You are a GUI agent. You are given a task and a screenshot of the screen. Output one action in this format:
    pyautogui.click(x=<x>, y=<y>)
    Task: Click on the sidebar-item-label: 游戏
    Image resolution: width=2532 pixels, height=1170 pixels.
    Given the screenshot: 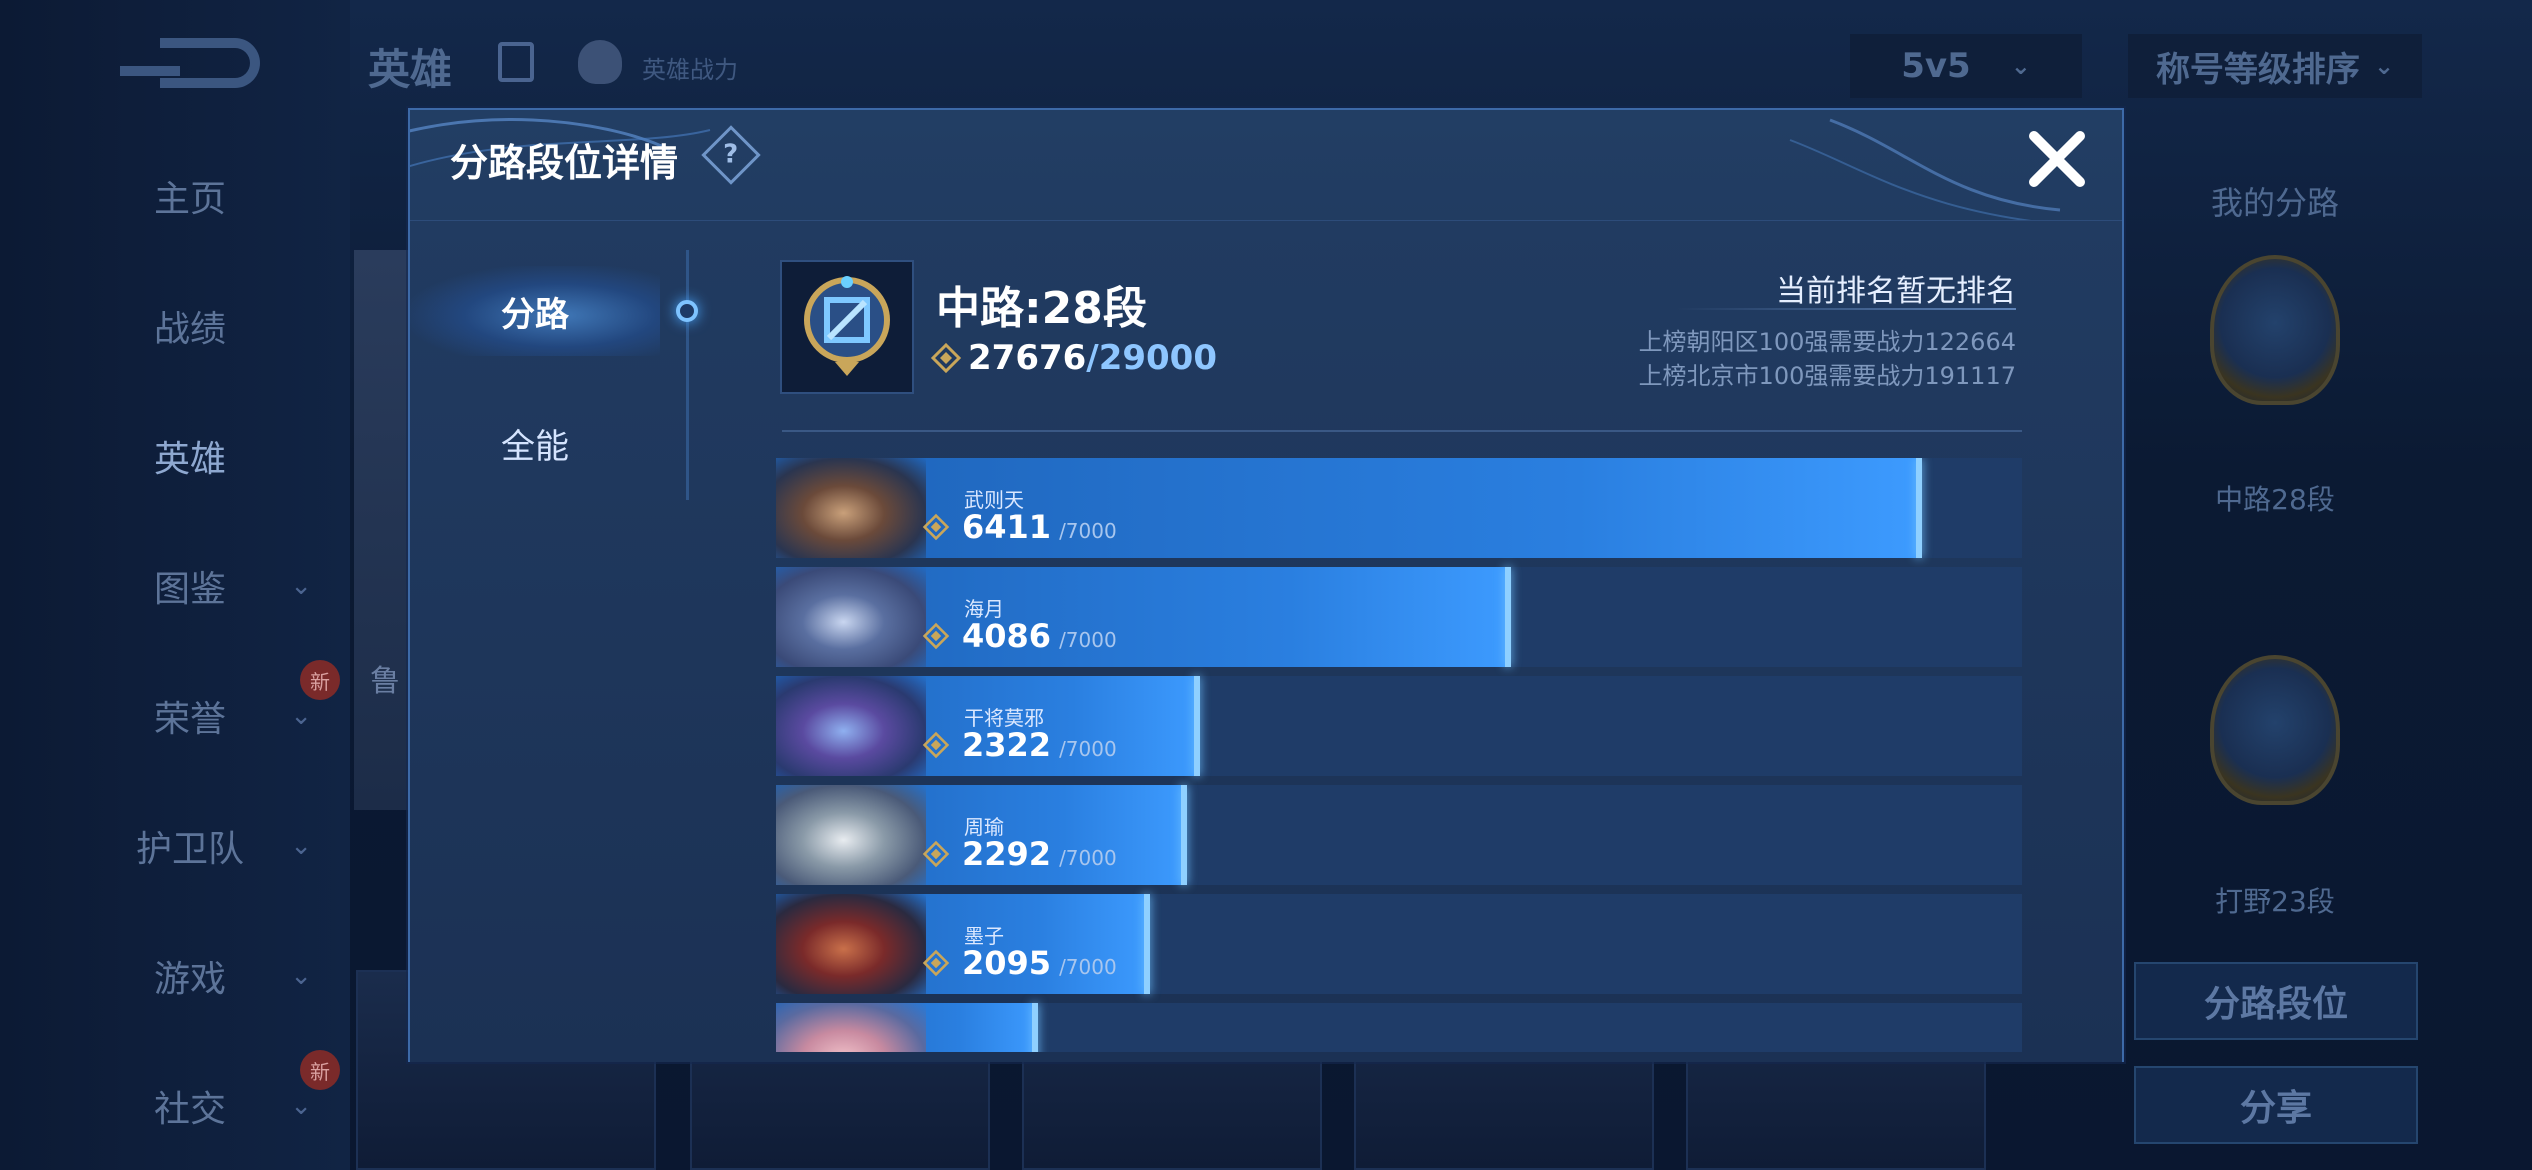 What is the action you would take?
    pyautogui.click(x=189, y=979)
    